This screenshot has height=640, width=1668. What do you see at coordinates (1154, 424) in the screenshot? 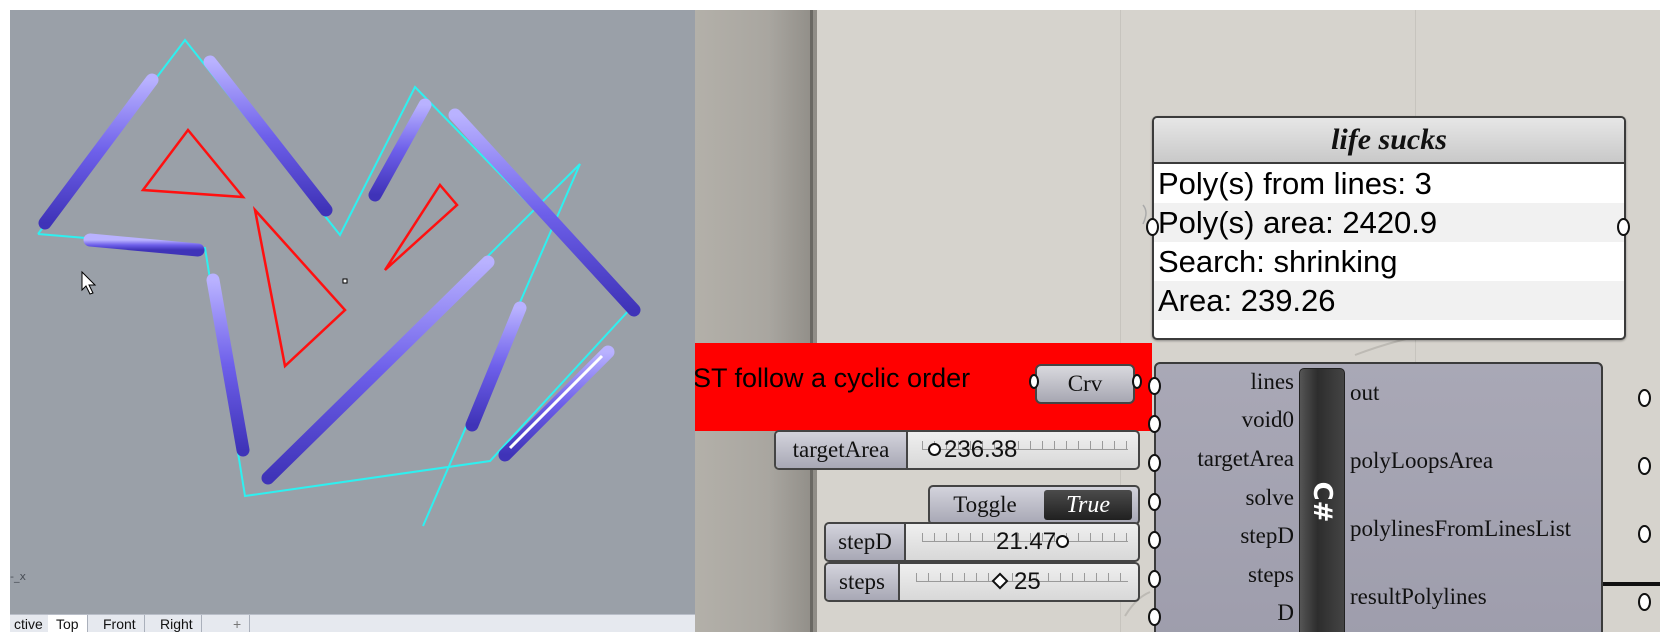
I see `port-void0` at bounding box center [1154, 424].